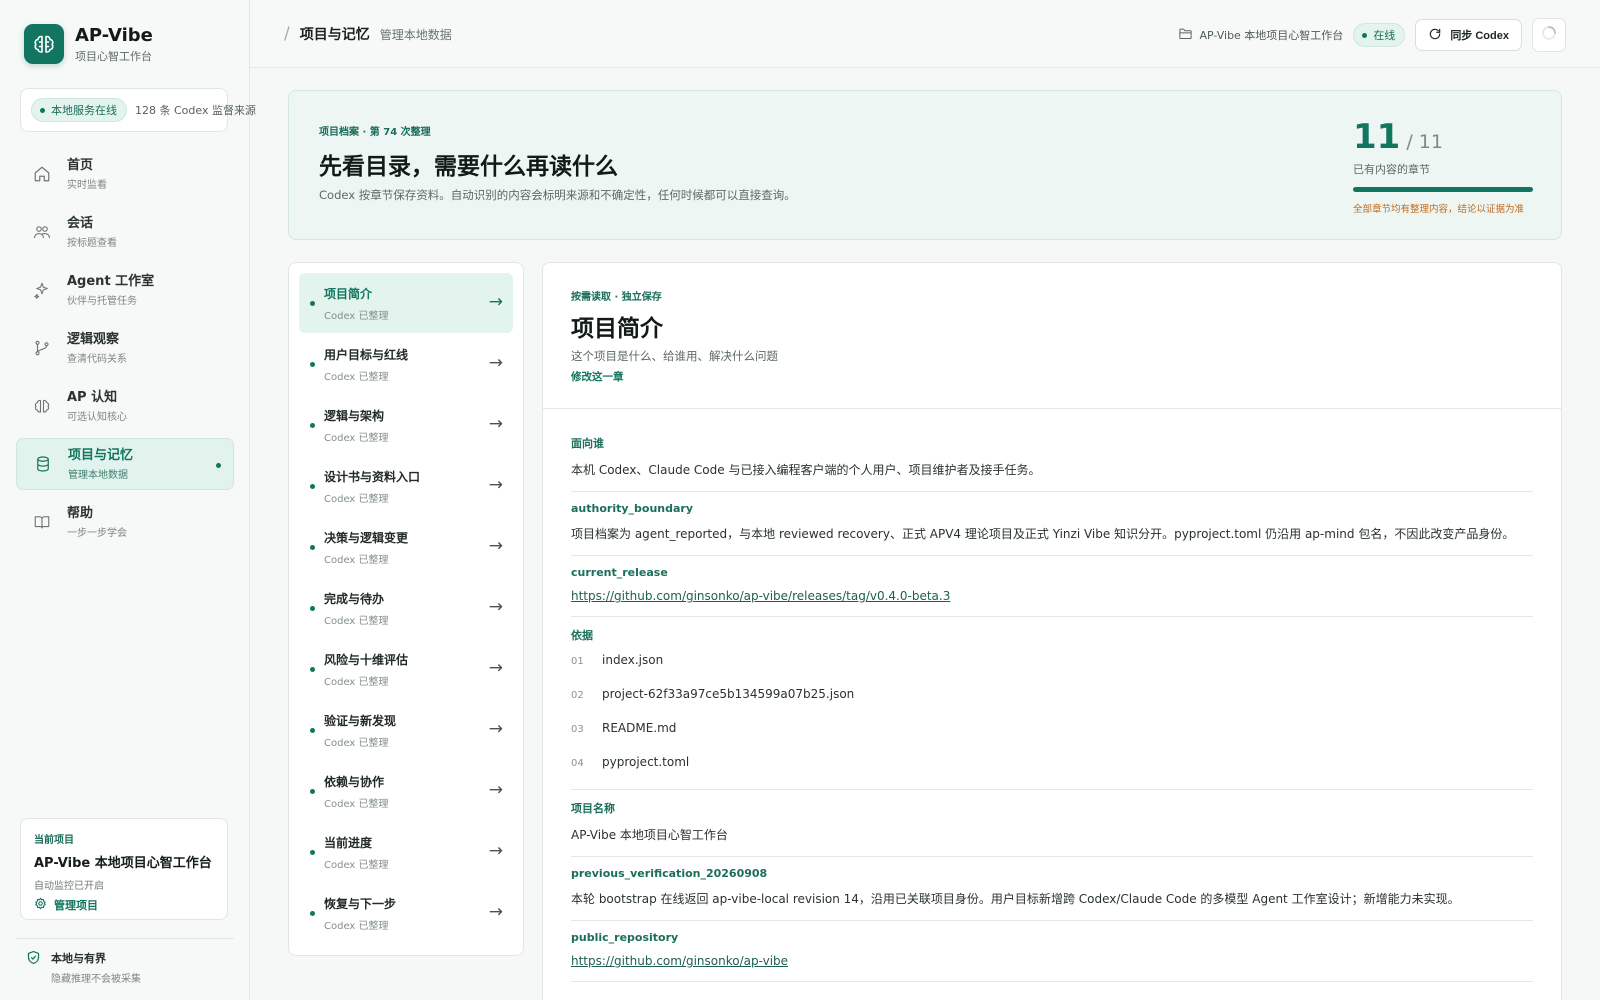 This screenshot has width=1600, height=1000. What do you see at coordinates (679, 961) in the screenshot?
I see `repository-link: https://github.com/ginsonko/ap-vibe` at bounding box center [679, 961].